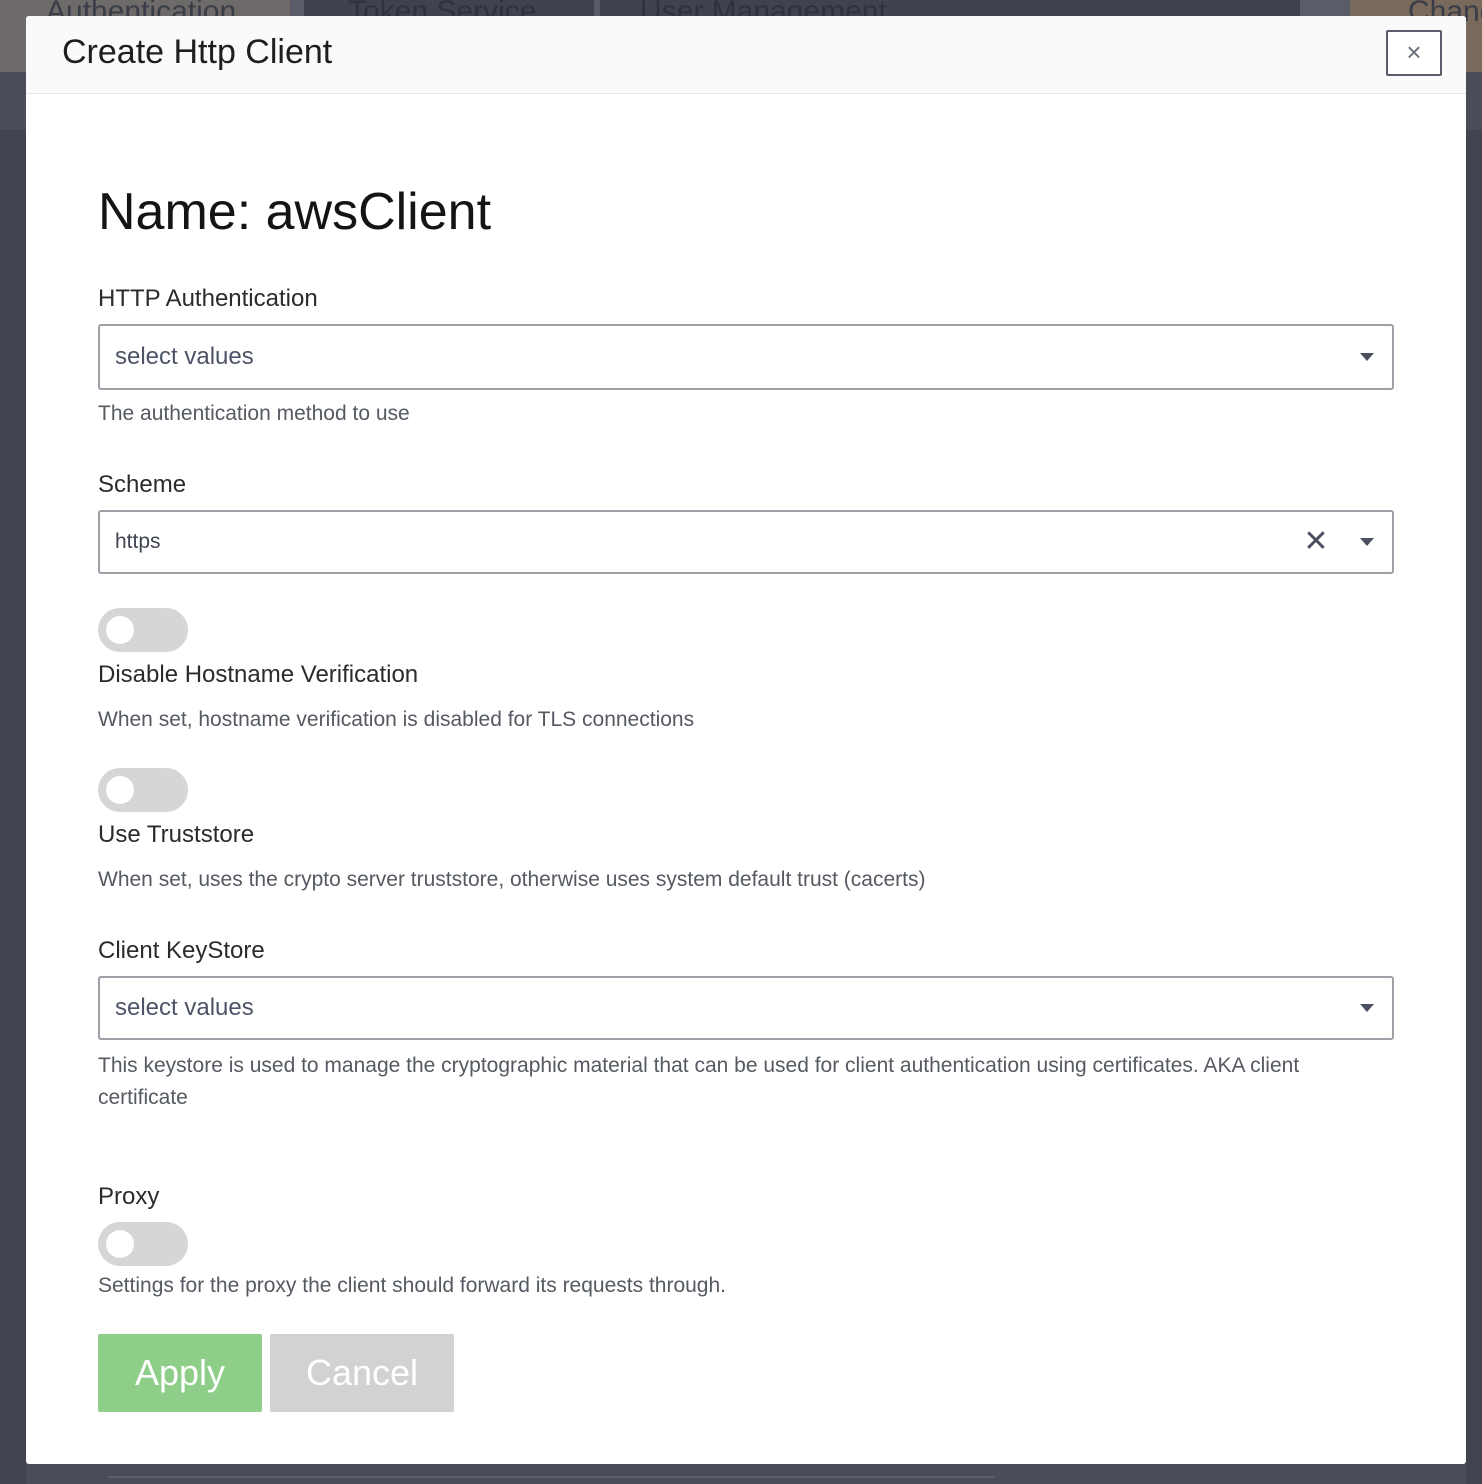  What do you see at coordinates (143, 1244) in the screenshot?
I see `proxy-toggle` at bounding box center [143, 1244].